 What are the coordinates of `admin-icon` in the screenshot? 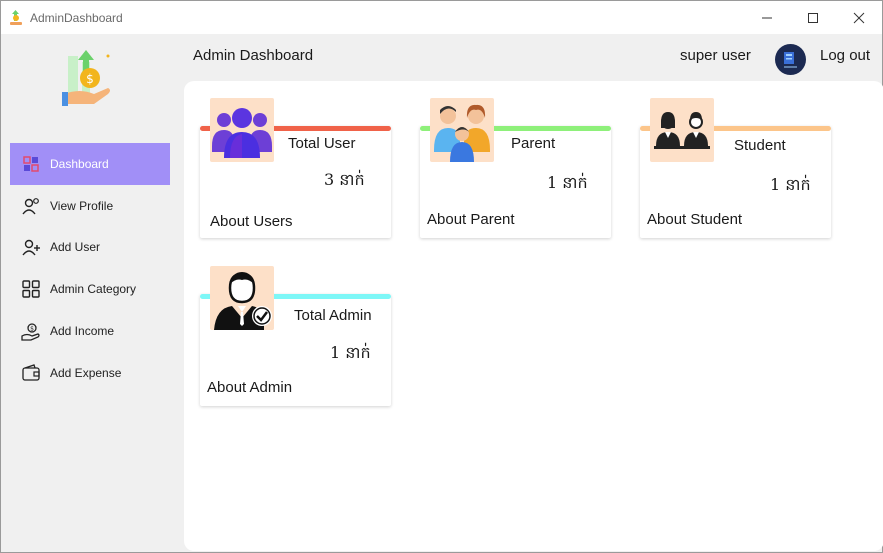 It's located at (242, 298).